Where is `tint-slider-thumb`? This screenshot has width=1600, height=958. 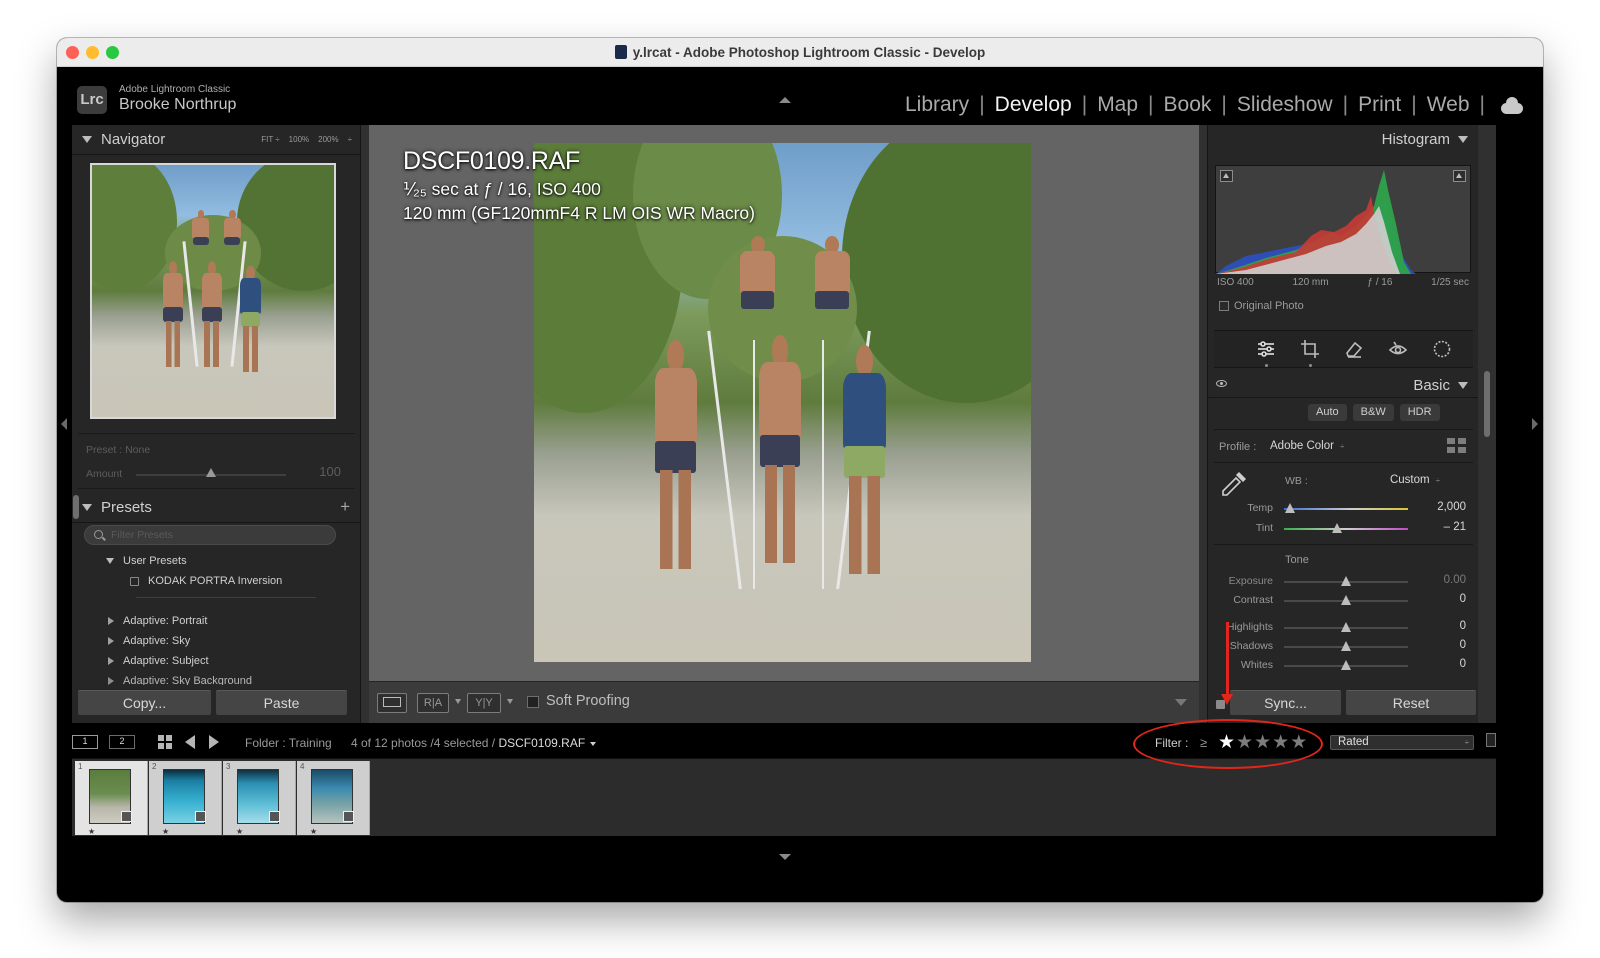
tint-slider-thumb is located at coordinates (1337, 528).